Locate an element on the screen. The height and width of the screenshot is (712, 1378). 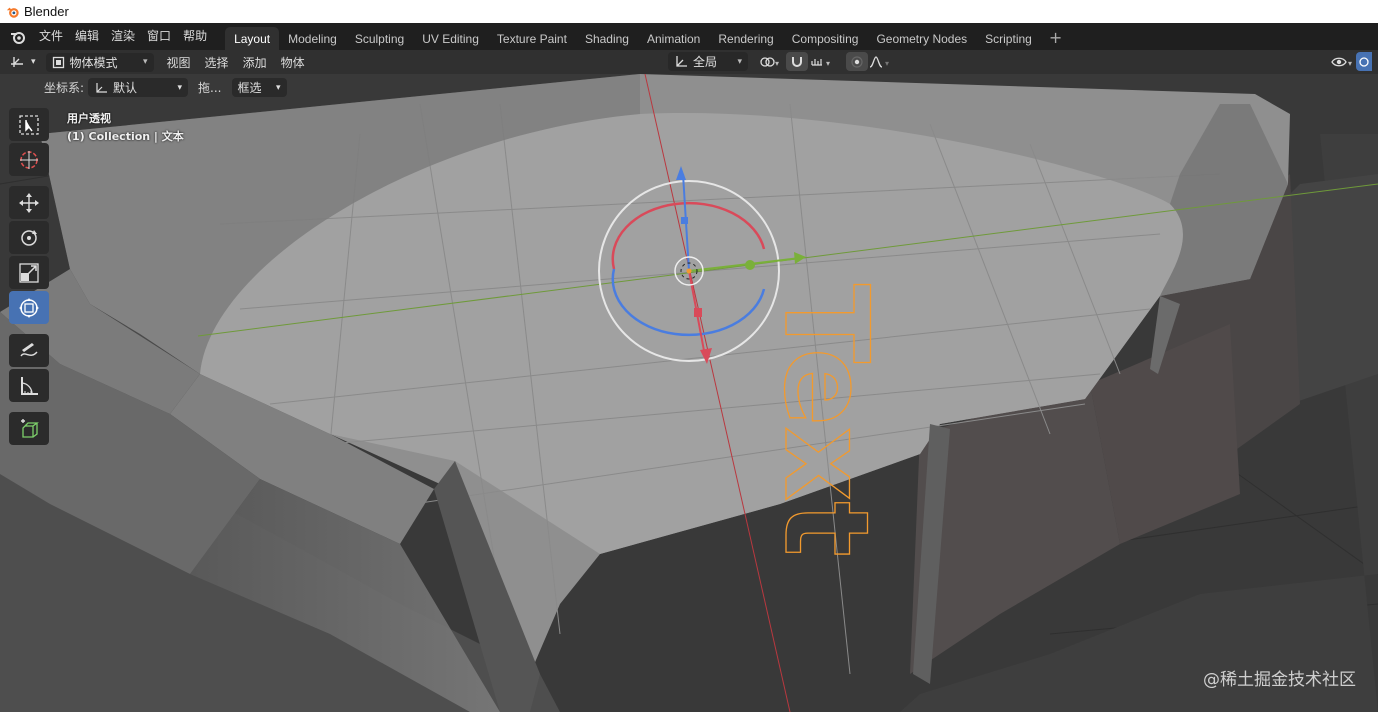
coord-axes-icon is located at coordinates (102, 87).